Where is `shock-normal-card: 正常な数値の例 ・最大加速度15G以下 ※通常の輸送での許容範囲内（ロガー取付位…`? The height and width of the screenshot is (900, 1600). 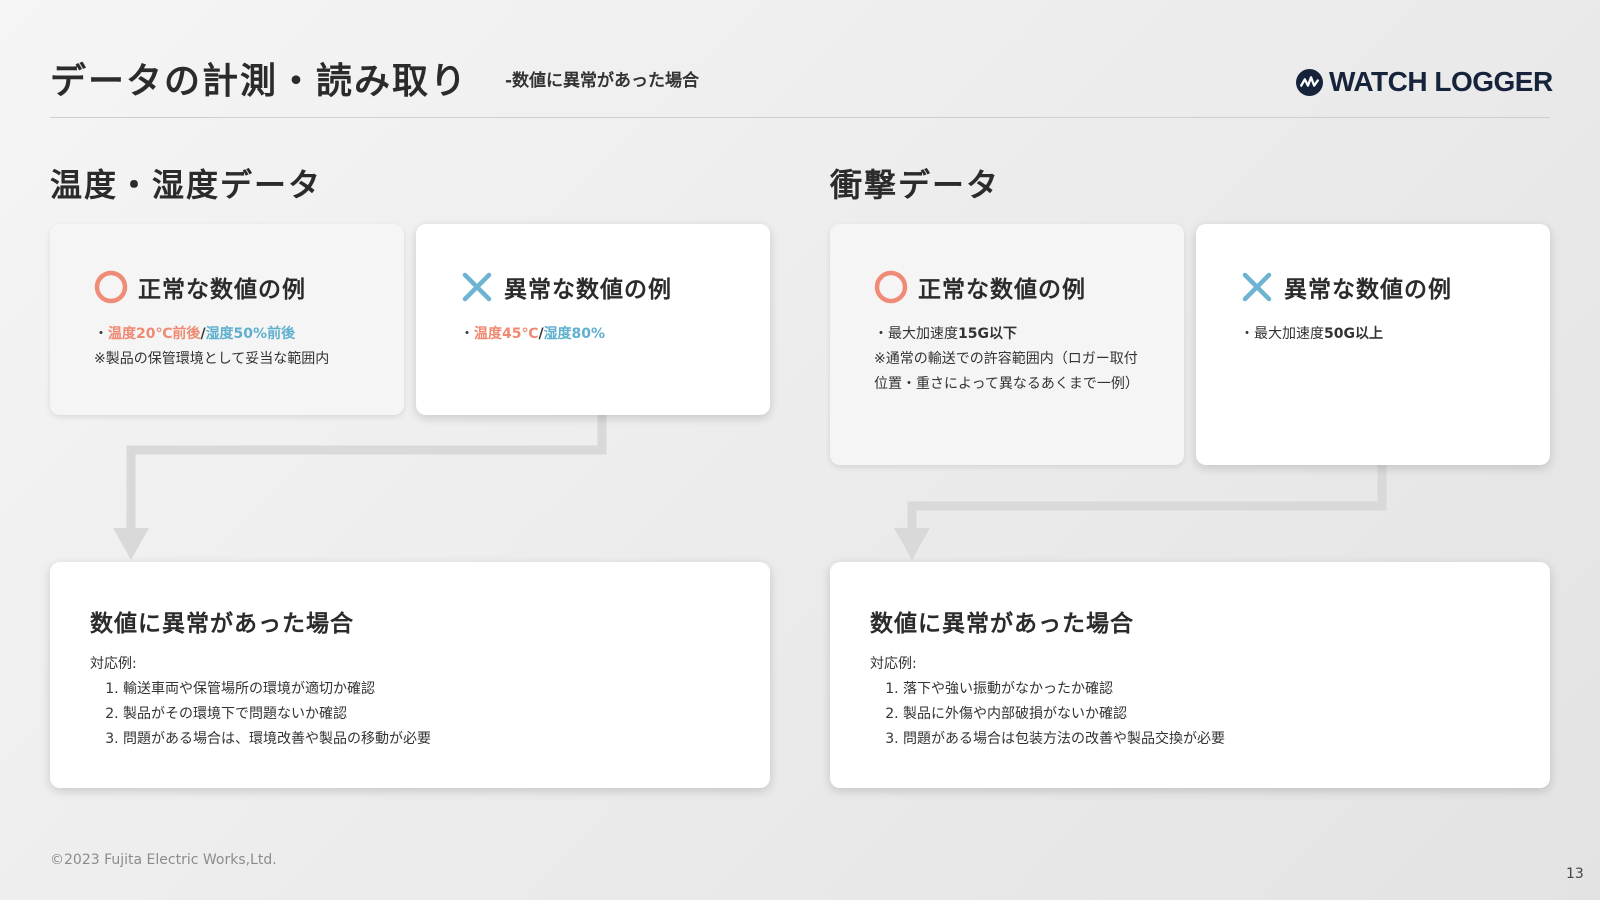 shock-normal-card: 正常な数値の例 ・最大加速度15G以下 ※通常の輸送での許容範囲内（ロガー取付位… is located at coordinates (1007, 344).